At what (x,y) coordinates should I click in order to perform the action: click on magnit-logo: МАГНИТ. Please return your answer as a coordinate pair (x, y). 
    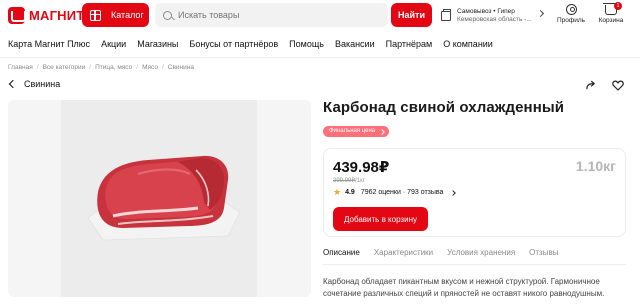
    Looking at the image, I should click on (46, 15).